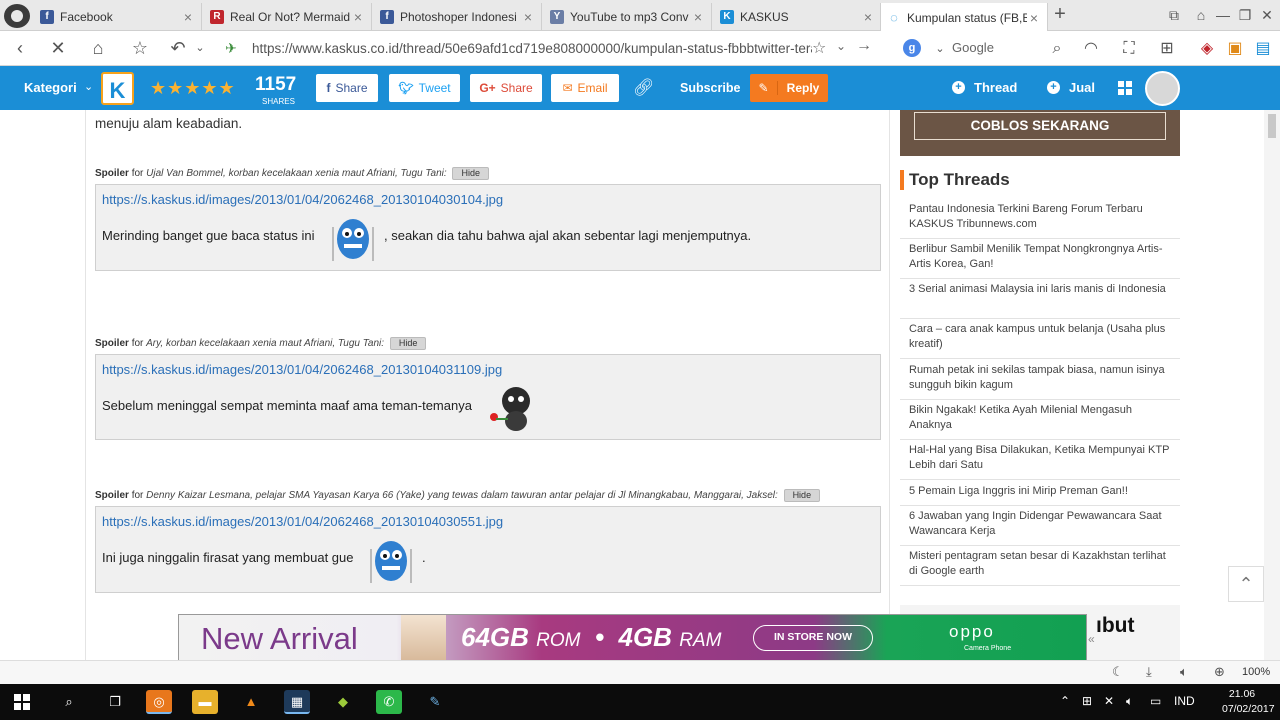 The height and width of the screenshot is (720, 1280). I want to click on folder-app-icon: ◆, so click(343, 702).